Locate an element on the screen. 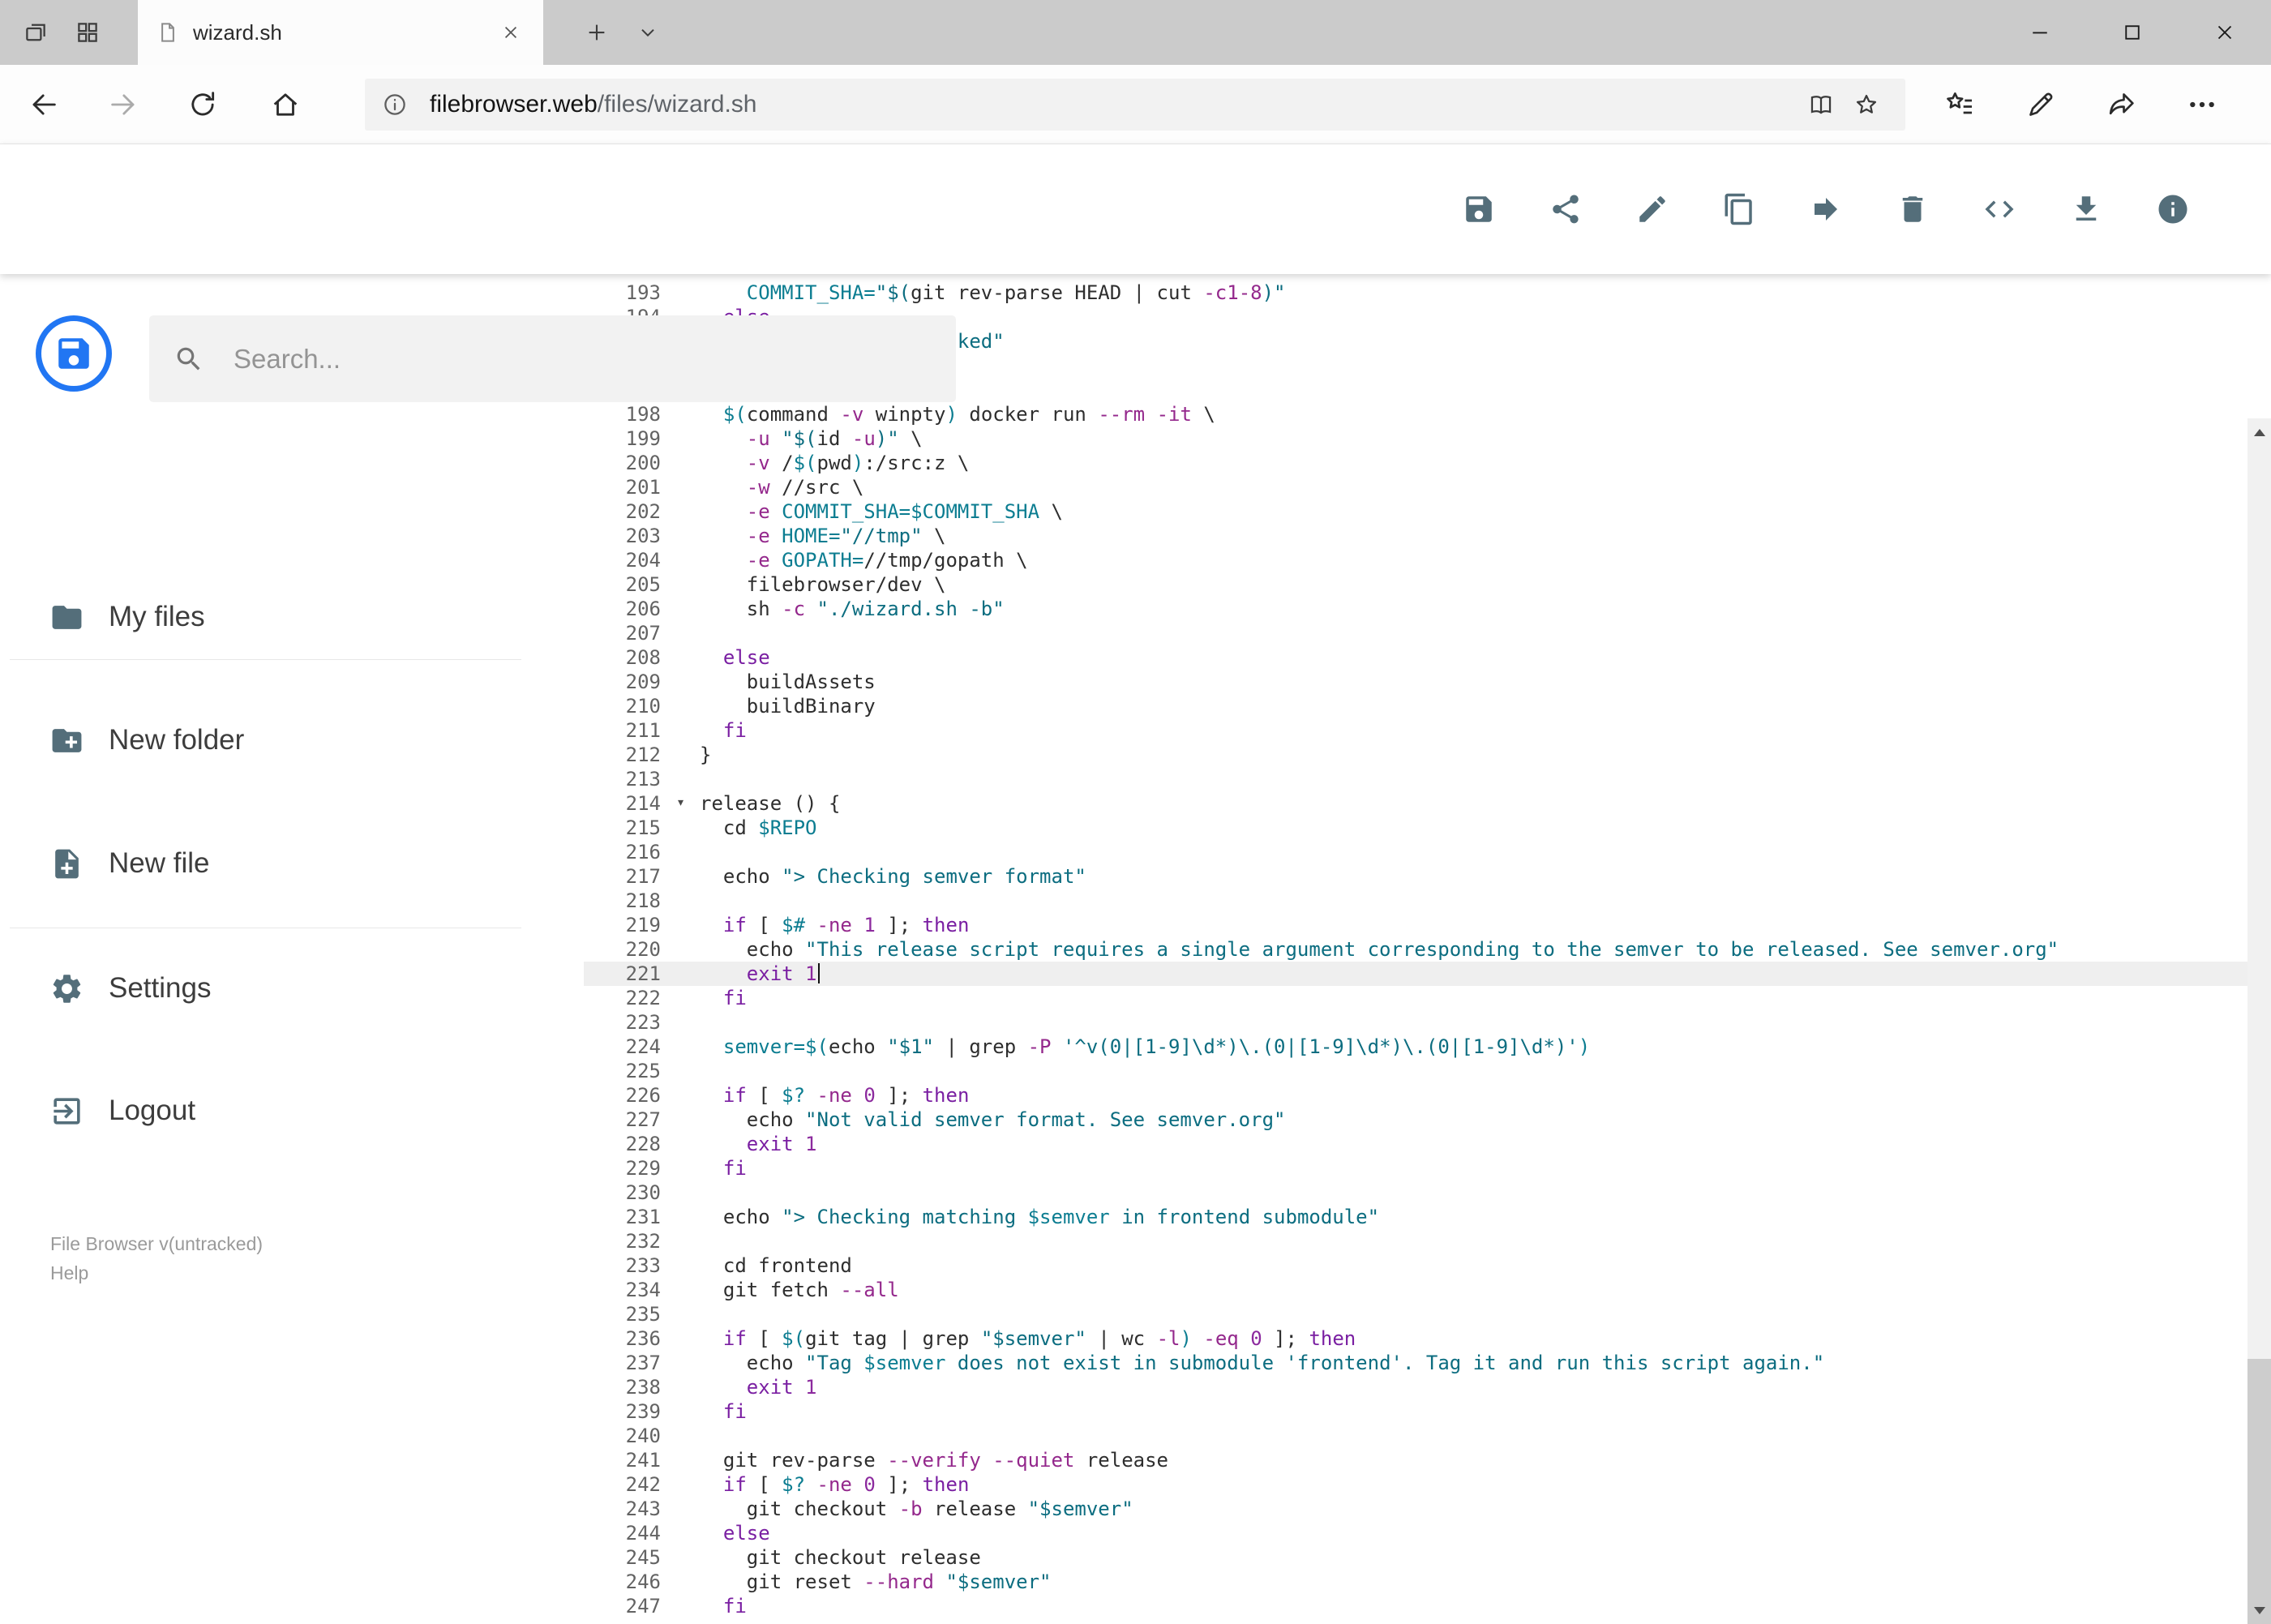 The image size is (2271, 1624). site-info-icon is located at coordinates (395, 105).